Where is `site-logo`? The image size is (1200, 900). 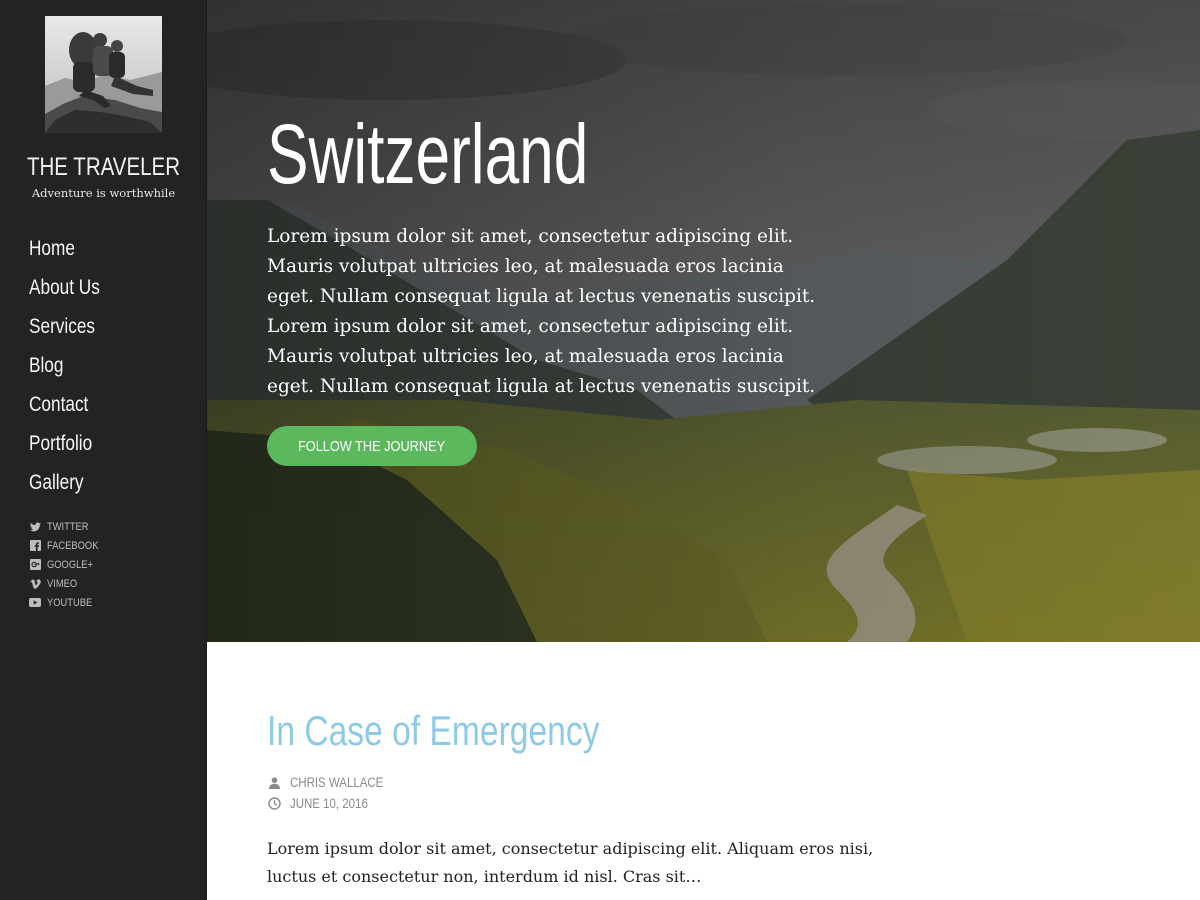 site-logo is located at coordinates (103, 74).